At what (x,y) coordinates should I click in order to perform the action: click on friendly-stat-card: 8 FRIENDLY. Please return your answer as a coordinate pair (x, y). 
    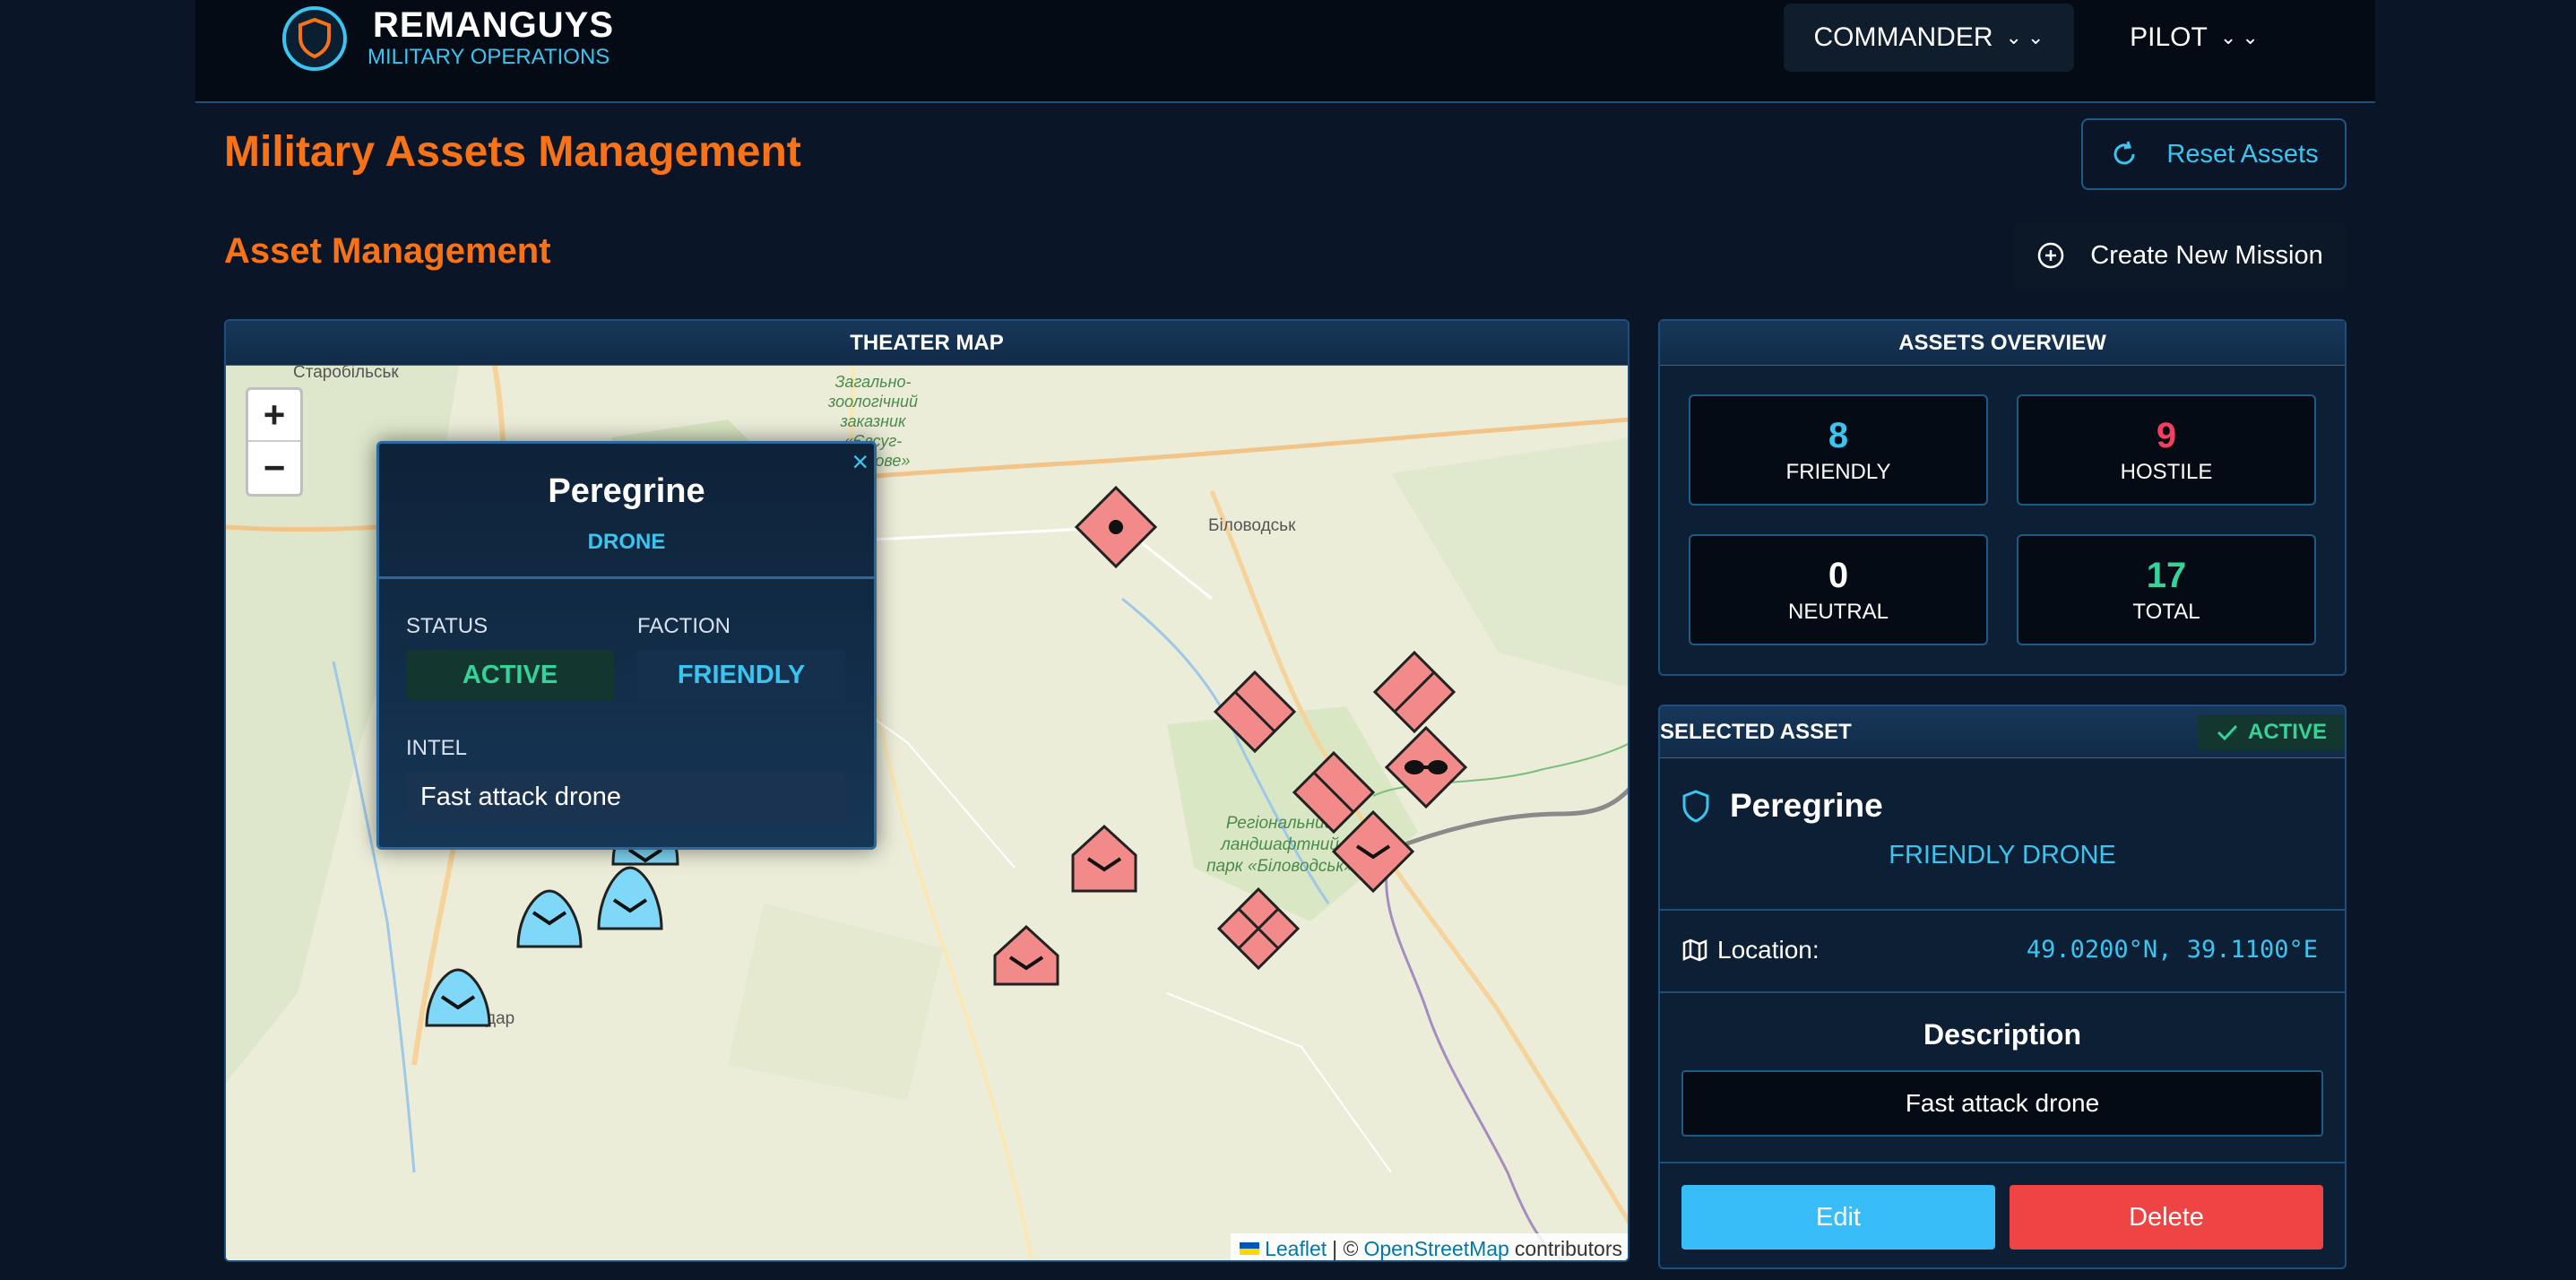
    Looking at the image, I should click on (1838, 450).